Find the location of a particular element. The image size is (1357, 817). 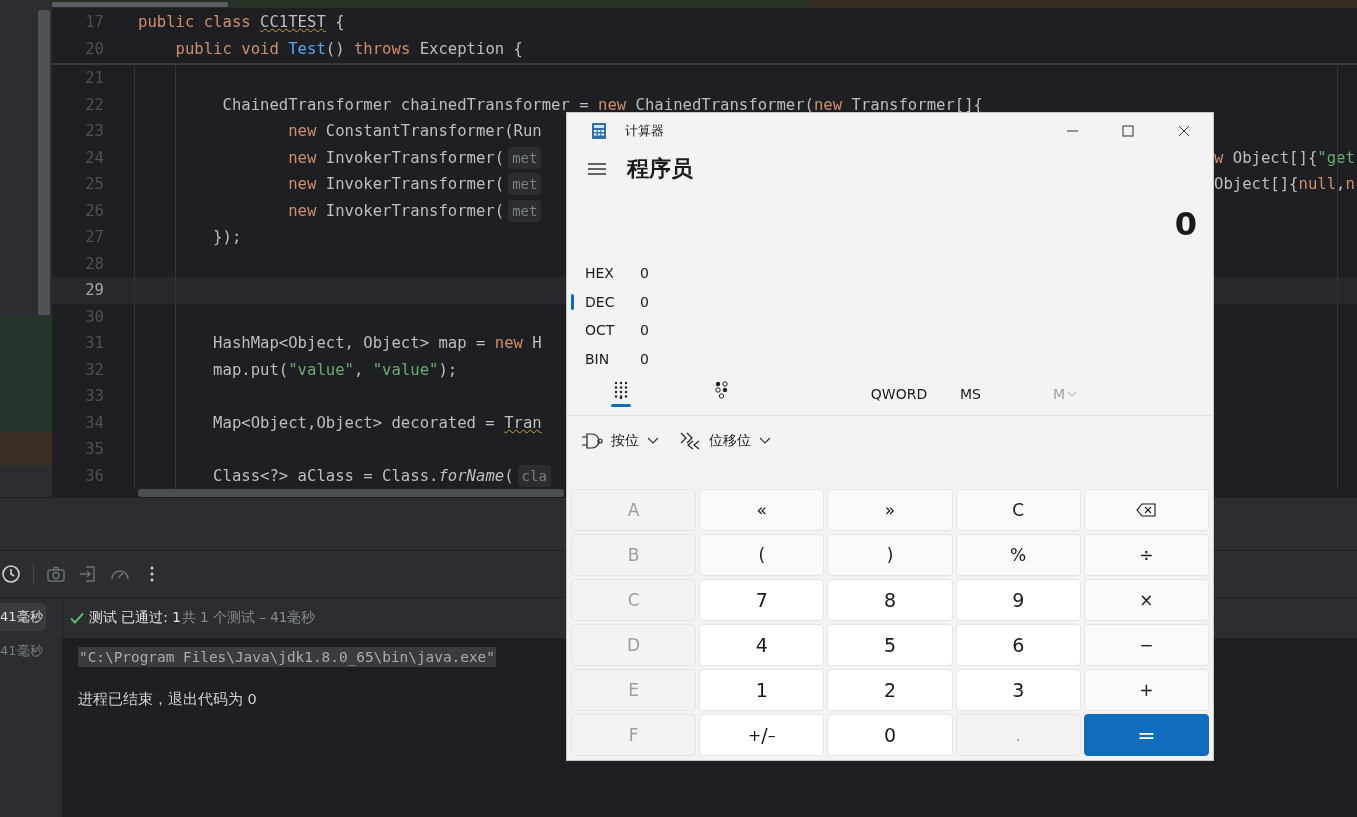

calculator-key: % is located at coordinates (1018, 555).